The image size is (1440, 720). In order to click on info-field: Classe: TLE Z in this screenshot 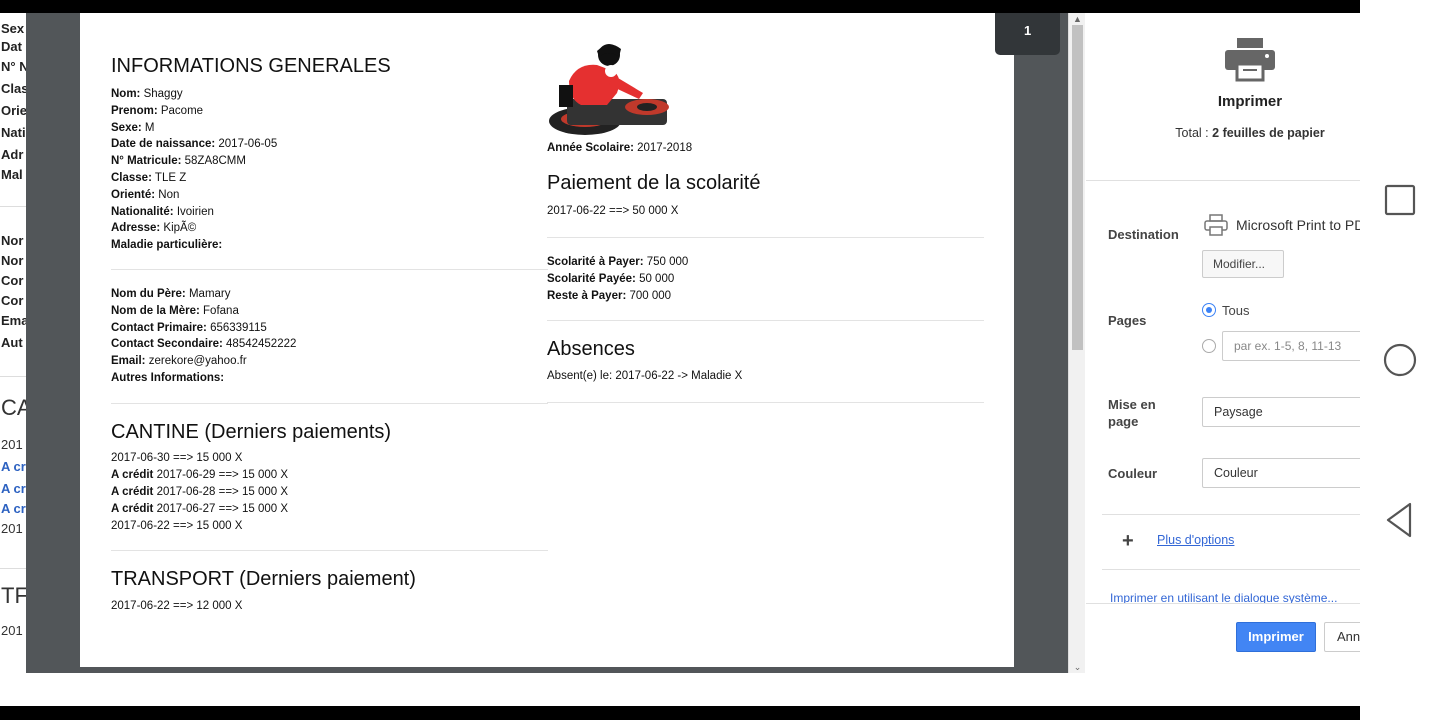, I will do `click(149, 178)`.